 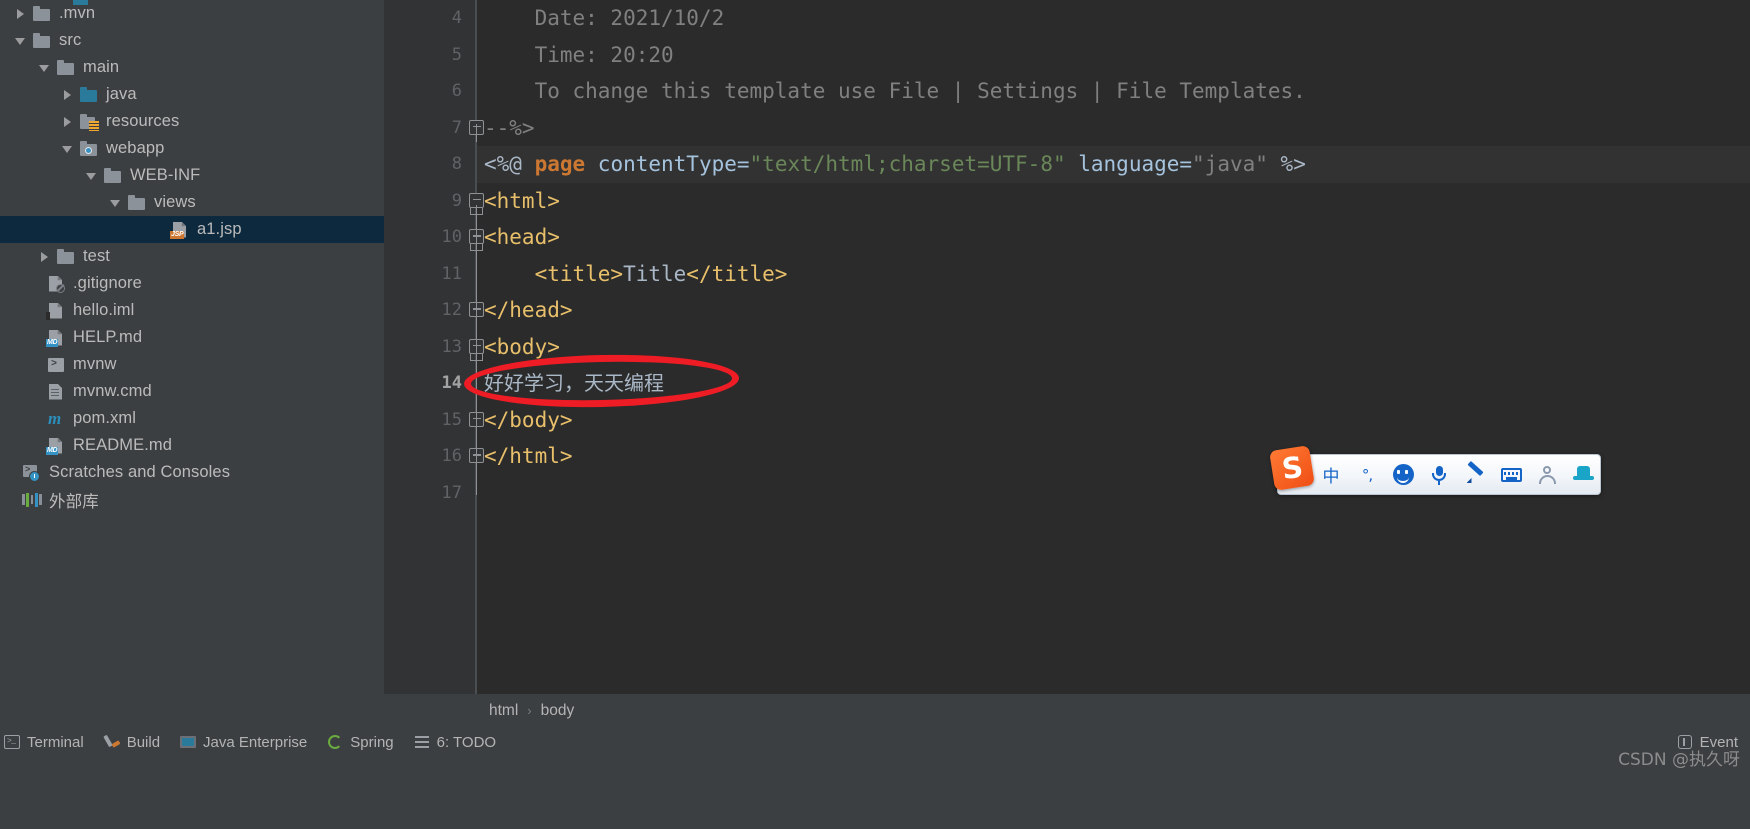 What do you see at coordinates (188, 742) in the screenshot?
I see `java-enterprise-icon` at bounding box center [188, 742].